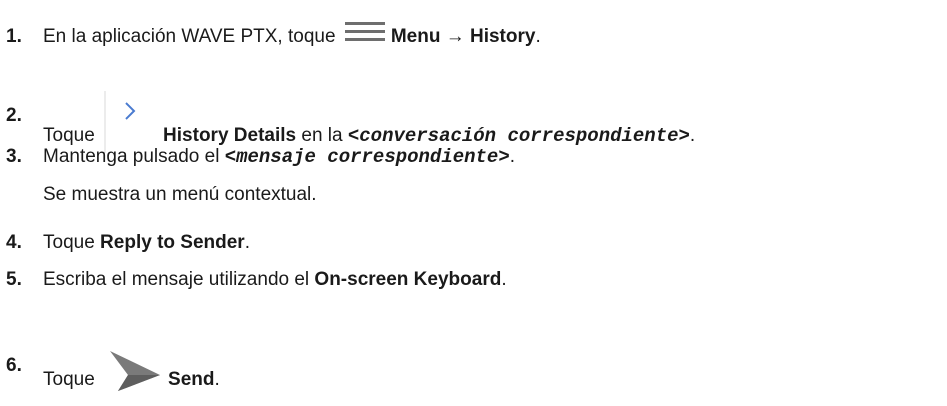 The height and width of the screenshot is (406, 947). I want to click on chevron-right-icon, so click(131, 122).